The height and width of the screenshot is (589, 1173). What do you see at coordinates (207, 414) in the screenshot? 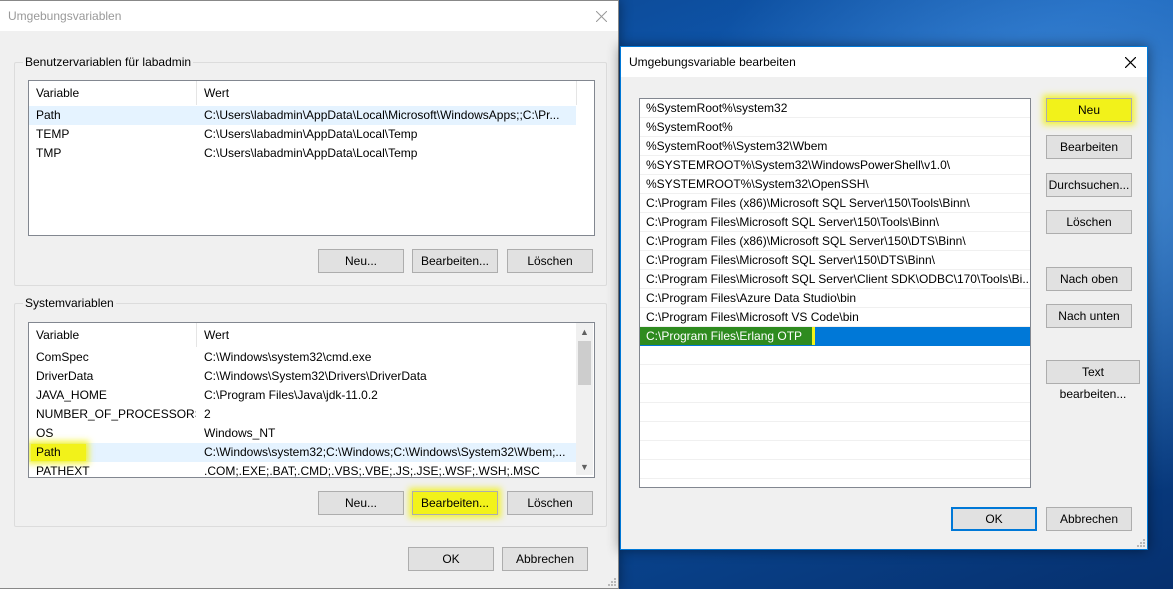
I see `variable-value: 2` at bounding box center [207, 414].